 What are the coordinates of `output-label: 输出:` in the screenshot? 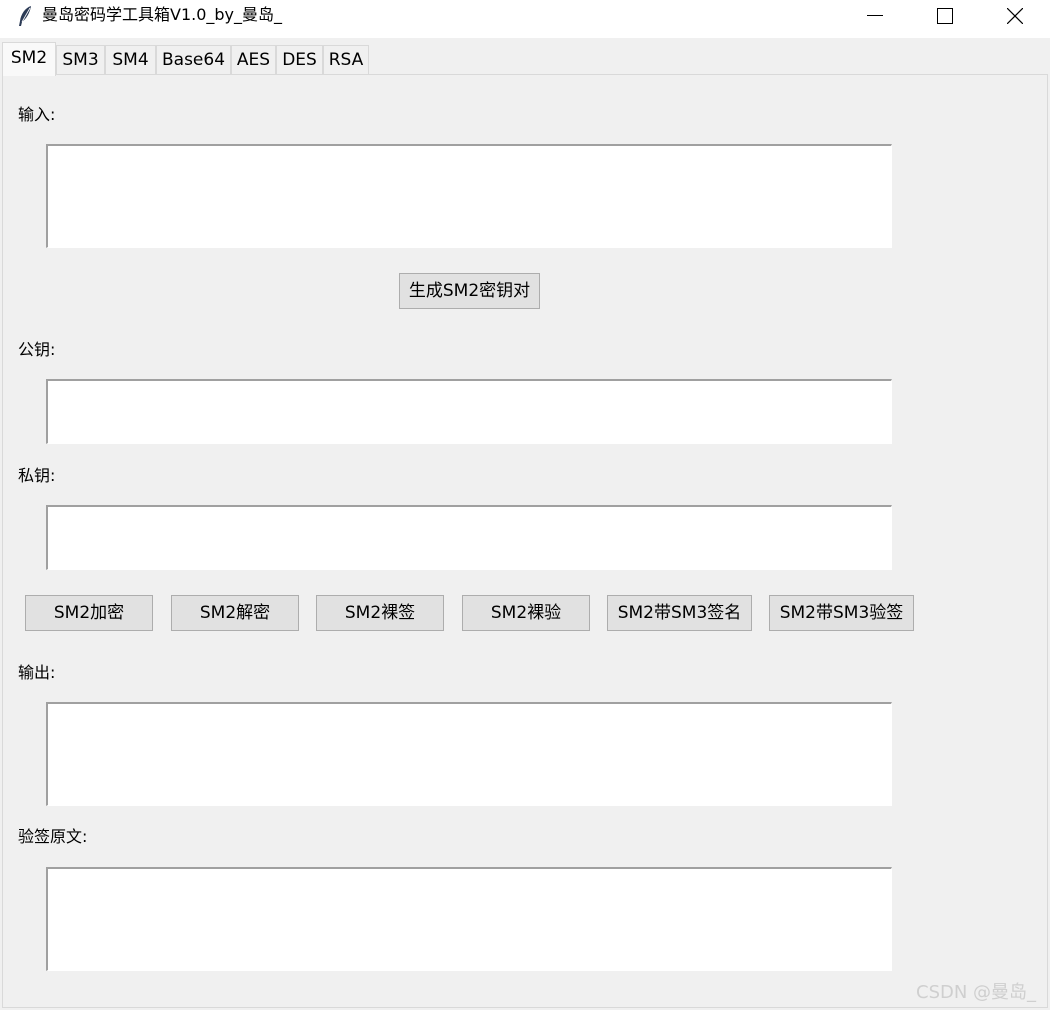 It's located at (37, 672).